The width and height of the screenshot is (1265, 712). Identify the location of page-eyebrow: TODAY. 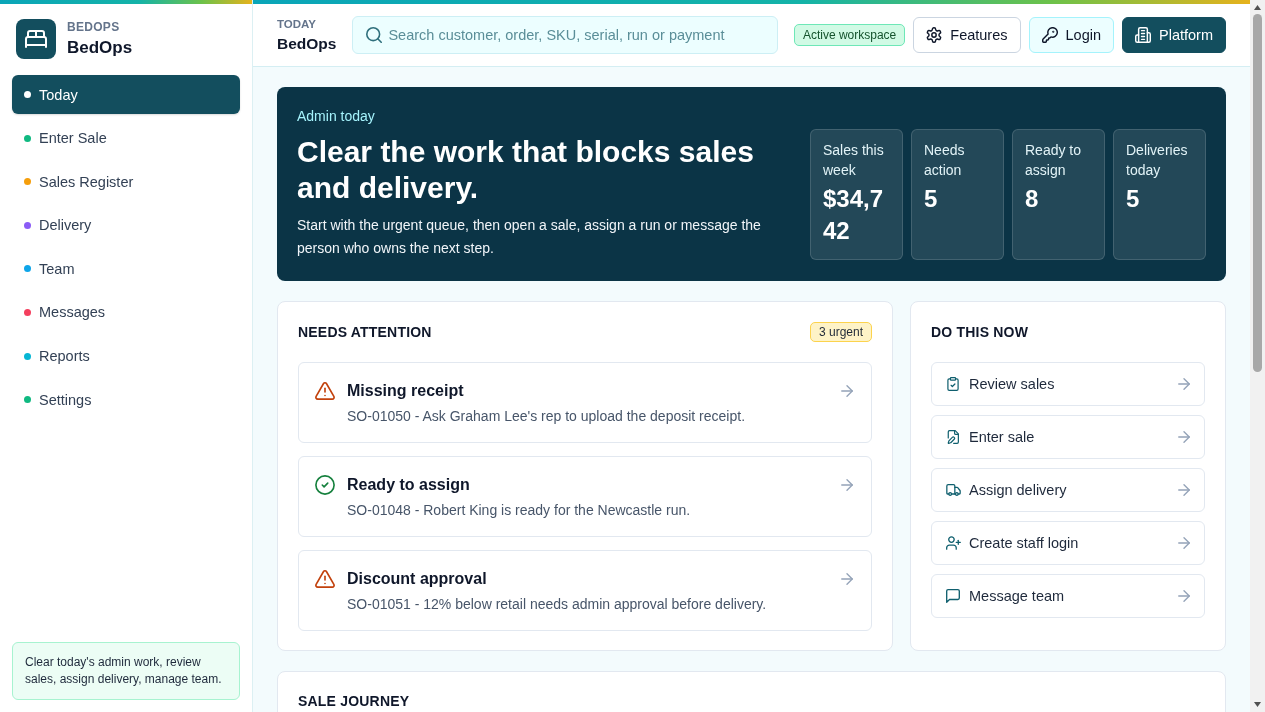
(297, 23).